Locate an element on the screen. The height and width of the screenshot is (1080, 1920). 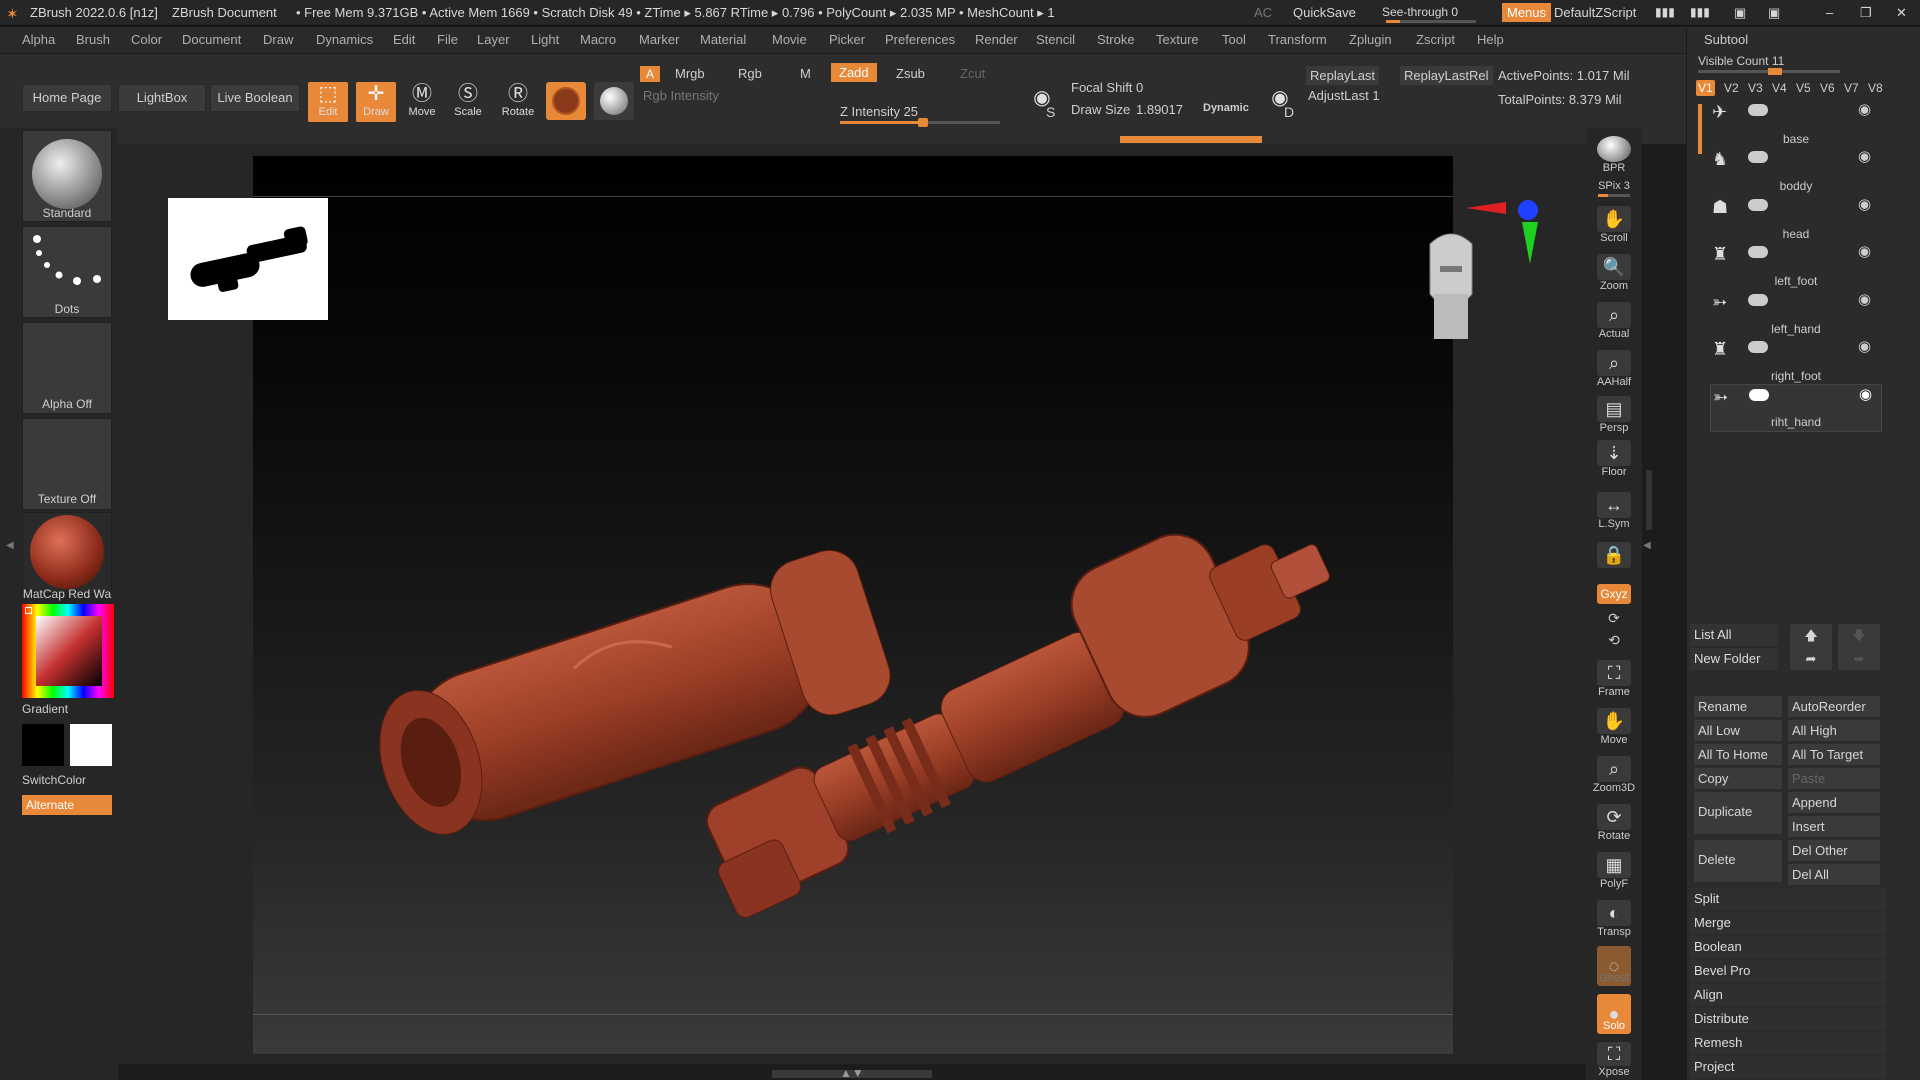
subtool-title: Subtool is located at coordinates (1726, 39).